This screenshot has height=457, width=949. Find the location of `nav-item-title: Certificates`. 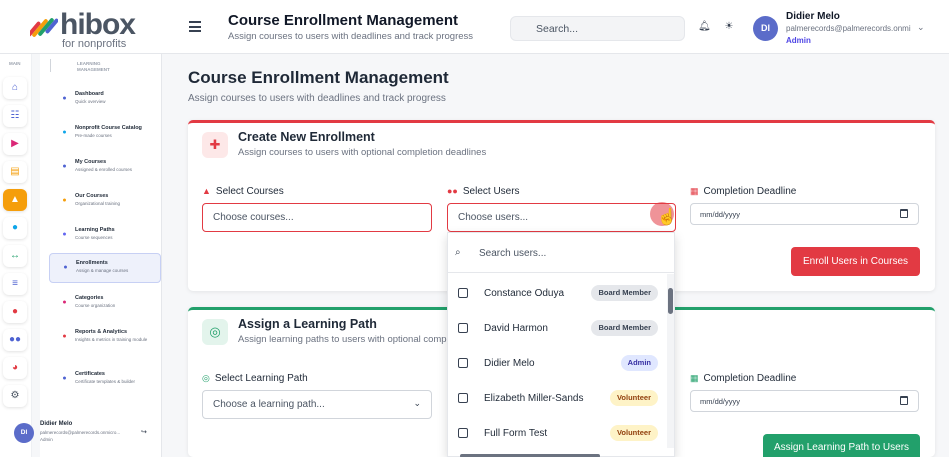

nav-item-title: Certificates is located at coordinates (90, 374).